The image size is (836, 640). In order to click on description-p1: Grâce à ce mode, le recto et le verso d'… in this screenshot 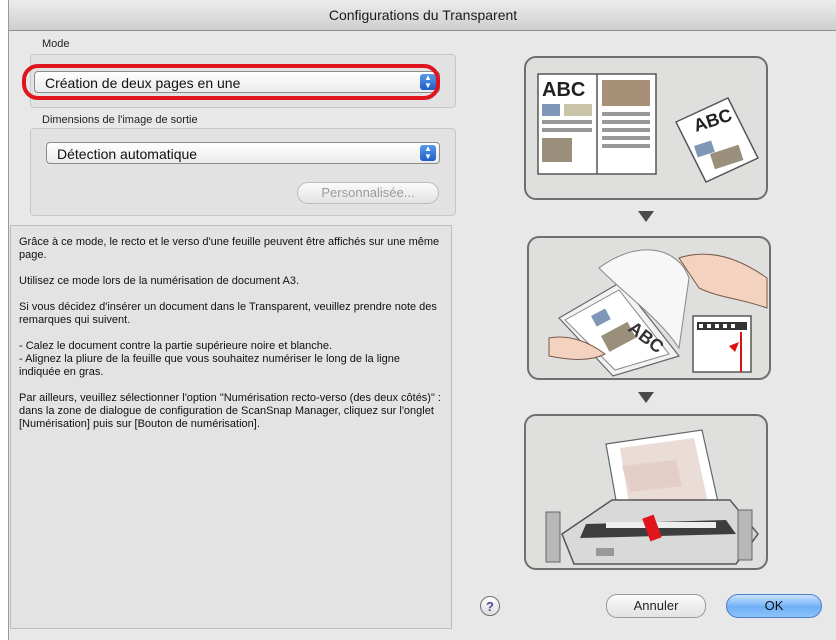, I will do `click(229, 248)`.